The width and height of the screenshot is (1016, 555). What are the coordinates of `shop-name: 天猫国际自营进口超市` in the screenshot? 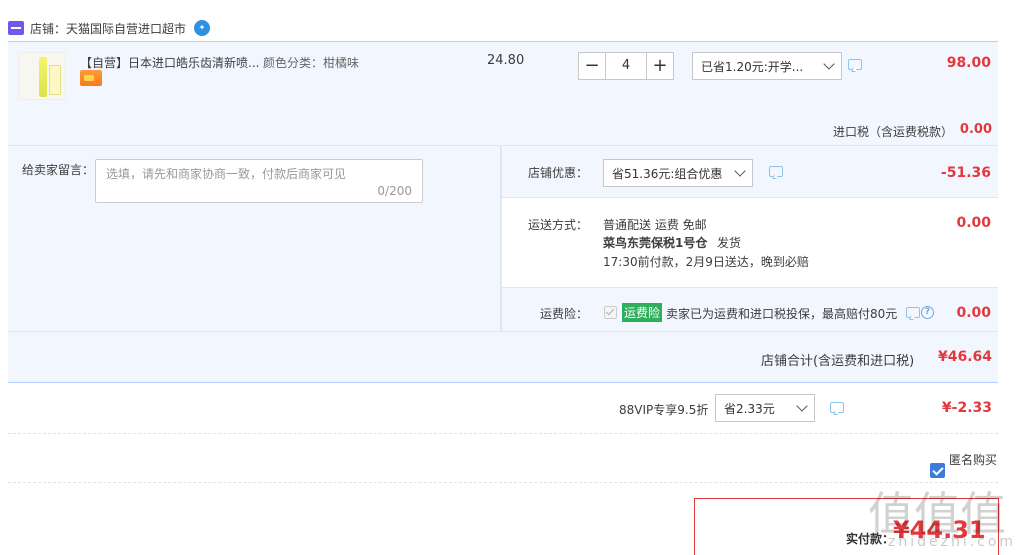 It's located at (126, 28).